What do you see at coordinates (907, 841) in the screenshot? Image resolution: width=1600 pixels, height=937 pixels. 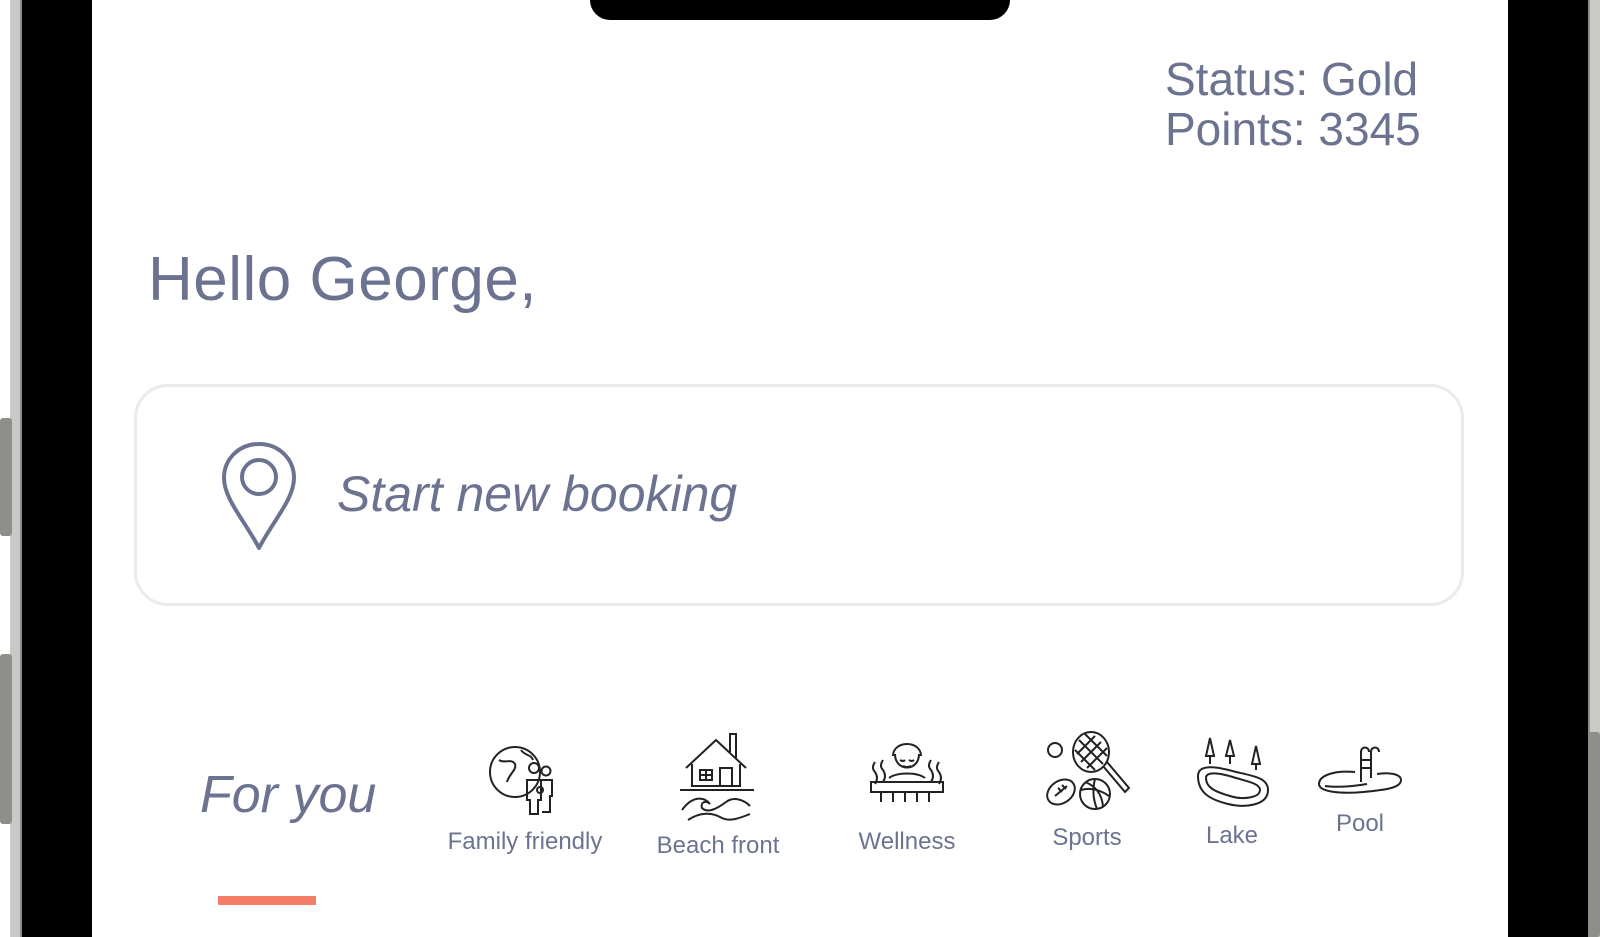 I see `category-label: Wellness` at bounding box center [907, 841].